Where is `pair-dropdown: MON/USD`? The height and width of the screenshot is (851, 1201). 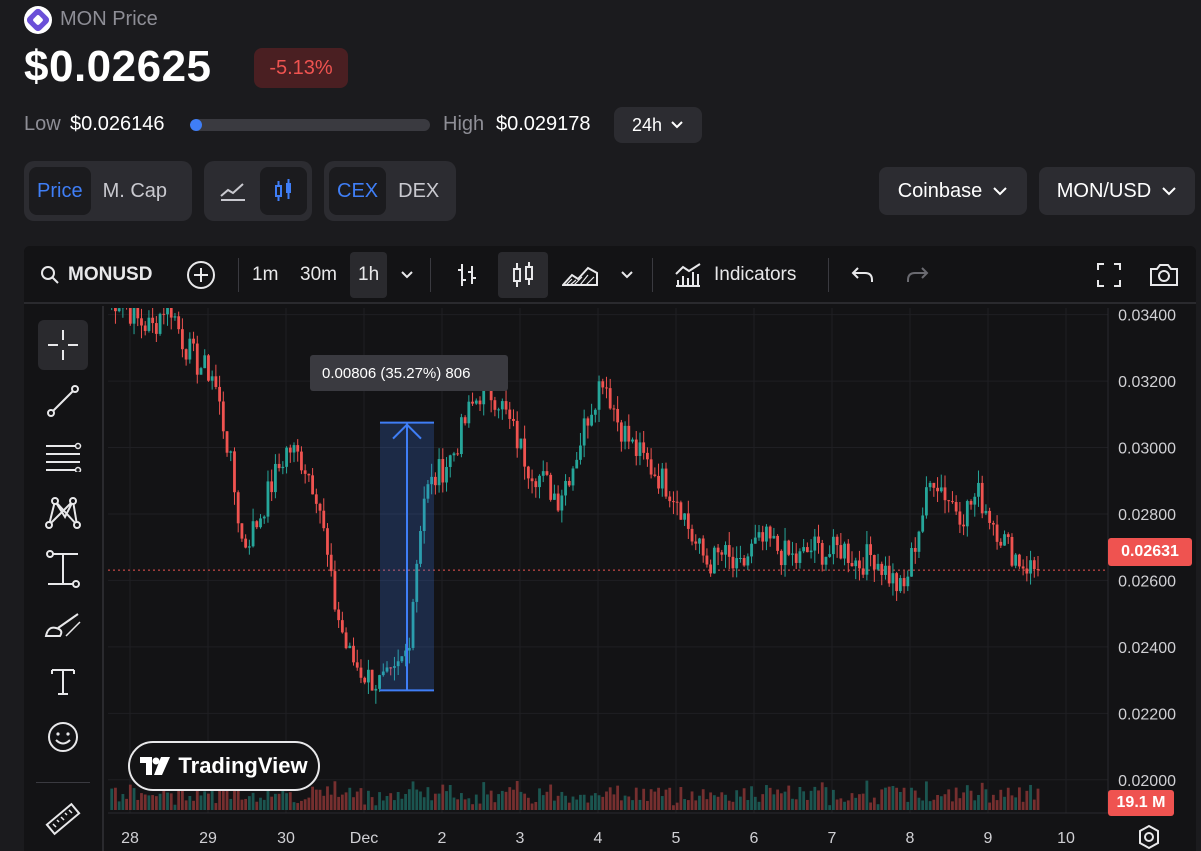 pair-dropdown: MON/USD is located at coordinates (1117, 191).